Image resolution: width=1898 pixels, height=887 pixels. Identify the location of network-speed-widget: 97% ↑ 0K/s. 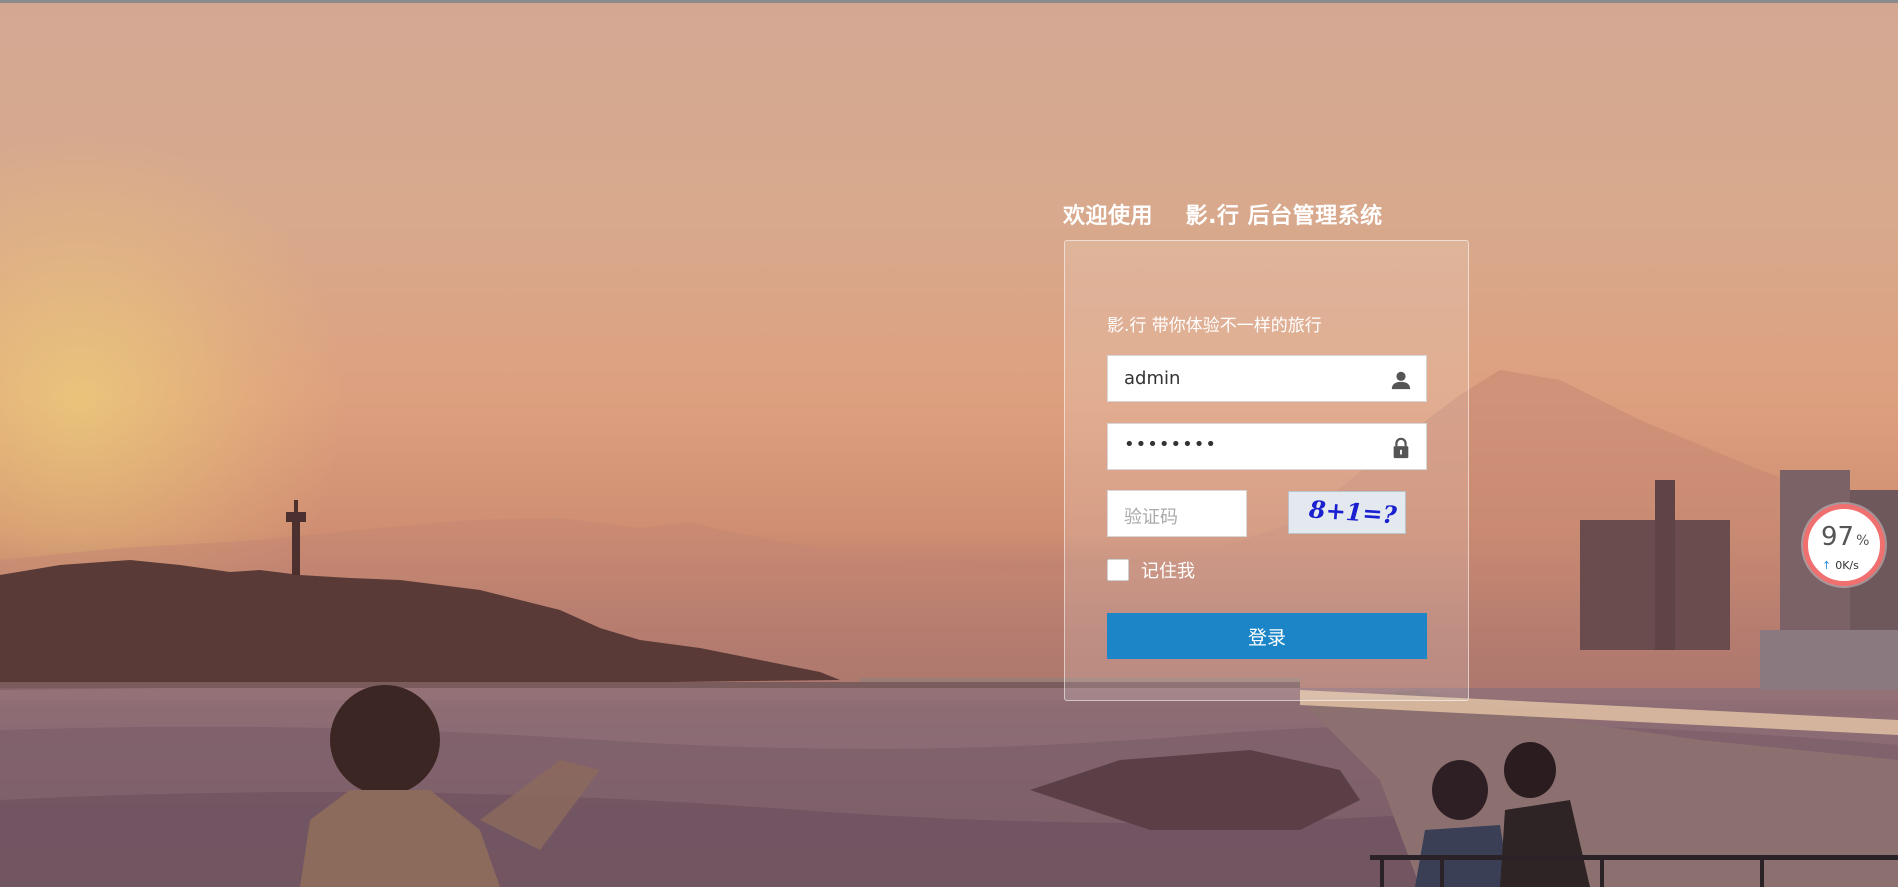
(1844, 545).